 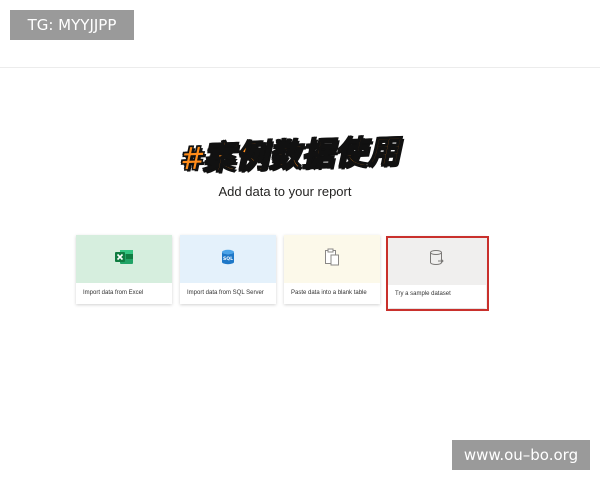 I want to click on import-sql-server-card: SQL Import data from SQL Server, so click(x=228, y=269).